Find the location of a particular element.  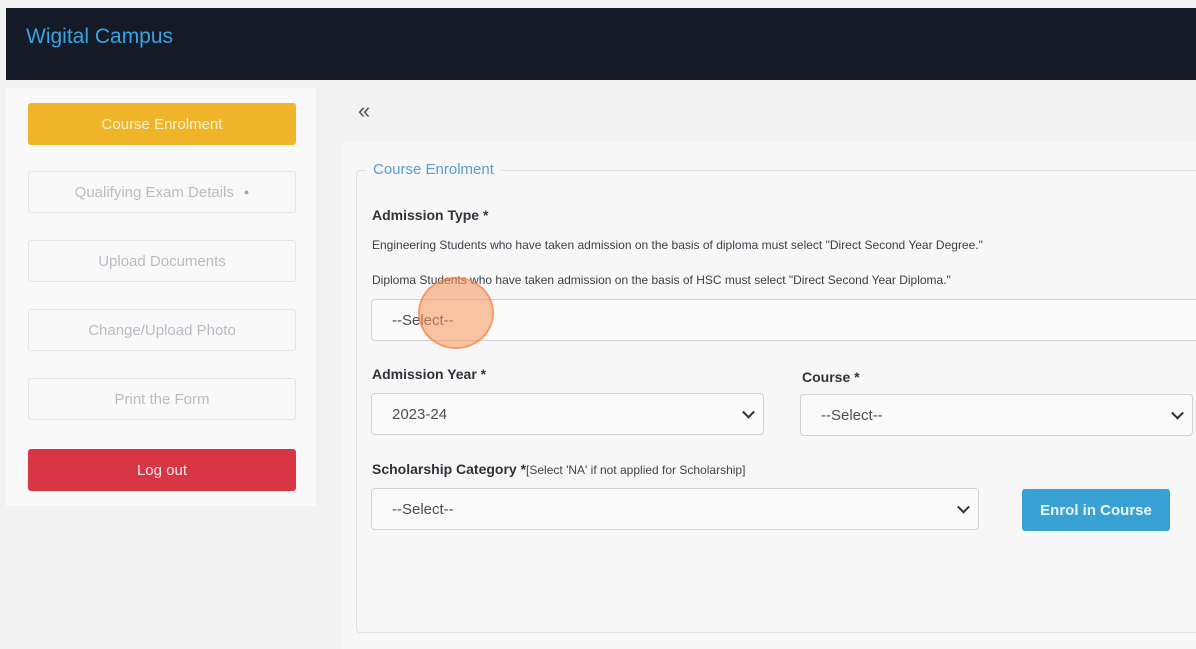

logout-button: Log out is located at coordinates (162, 470).